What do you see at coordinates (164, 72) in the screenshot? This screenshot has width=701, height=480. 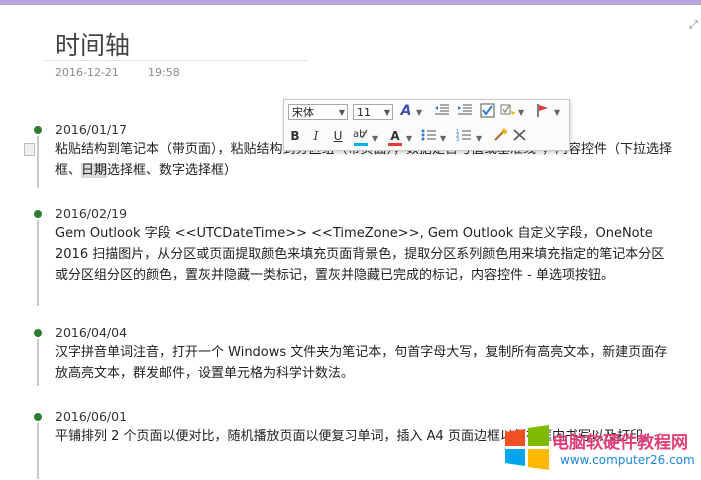 I see `page-time: 19:58` at bounding box center [164, 72].